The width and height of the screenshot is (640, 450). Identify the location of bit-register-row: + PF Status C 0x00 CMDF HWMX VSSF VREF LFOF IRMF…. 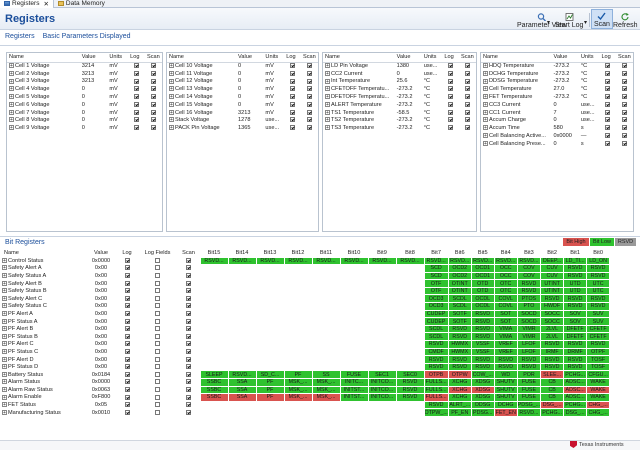
(305, 352).